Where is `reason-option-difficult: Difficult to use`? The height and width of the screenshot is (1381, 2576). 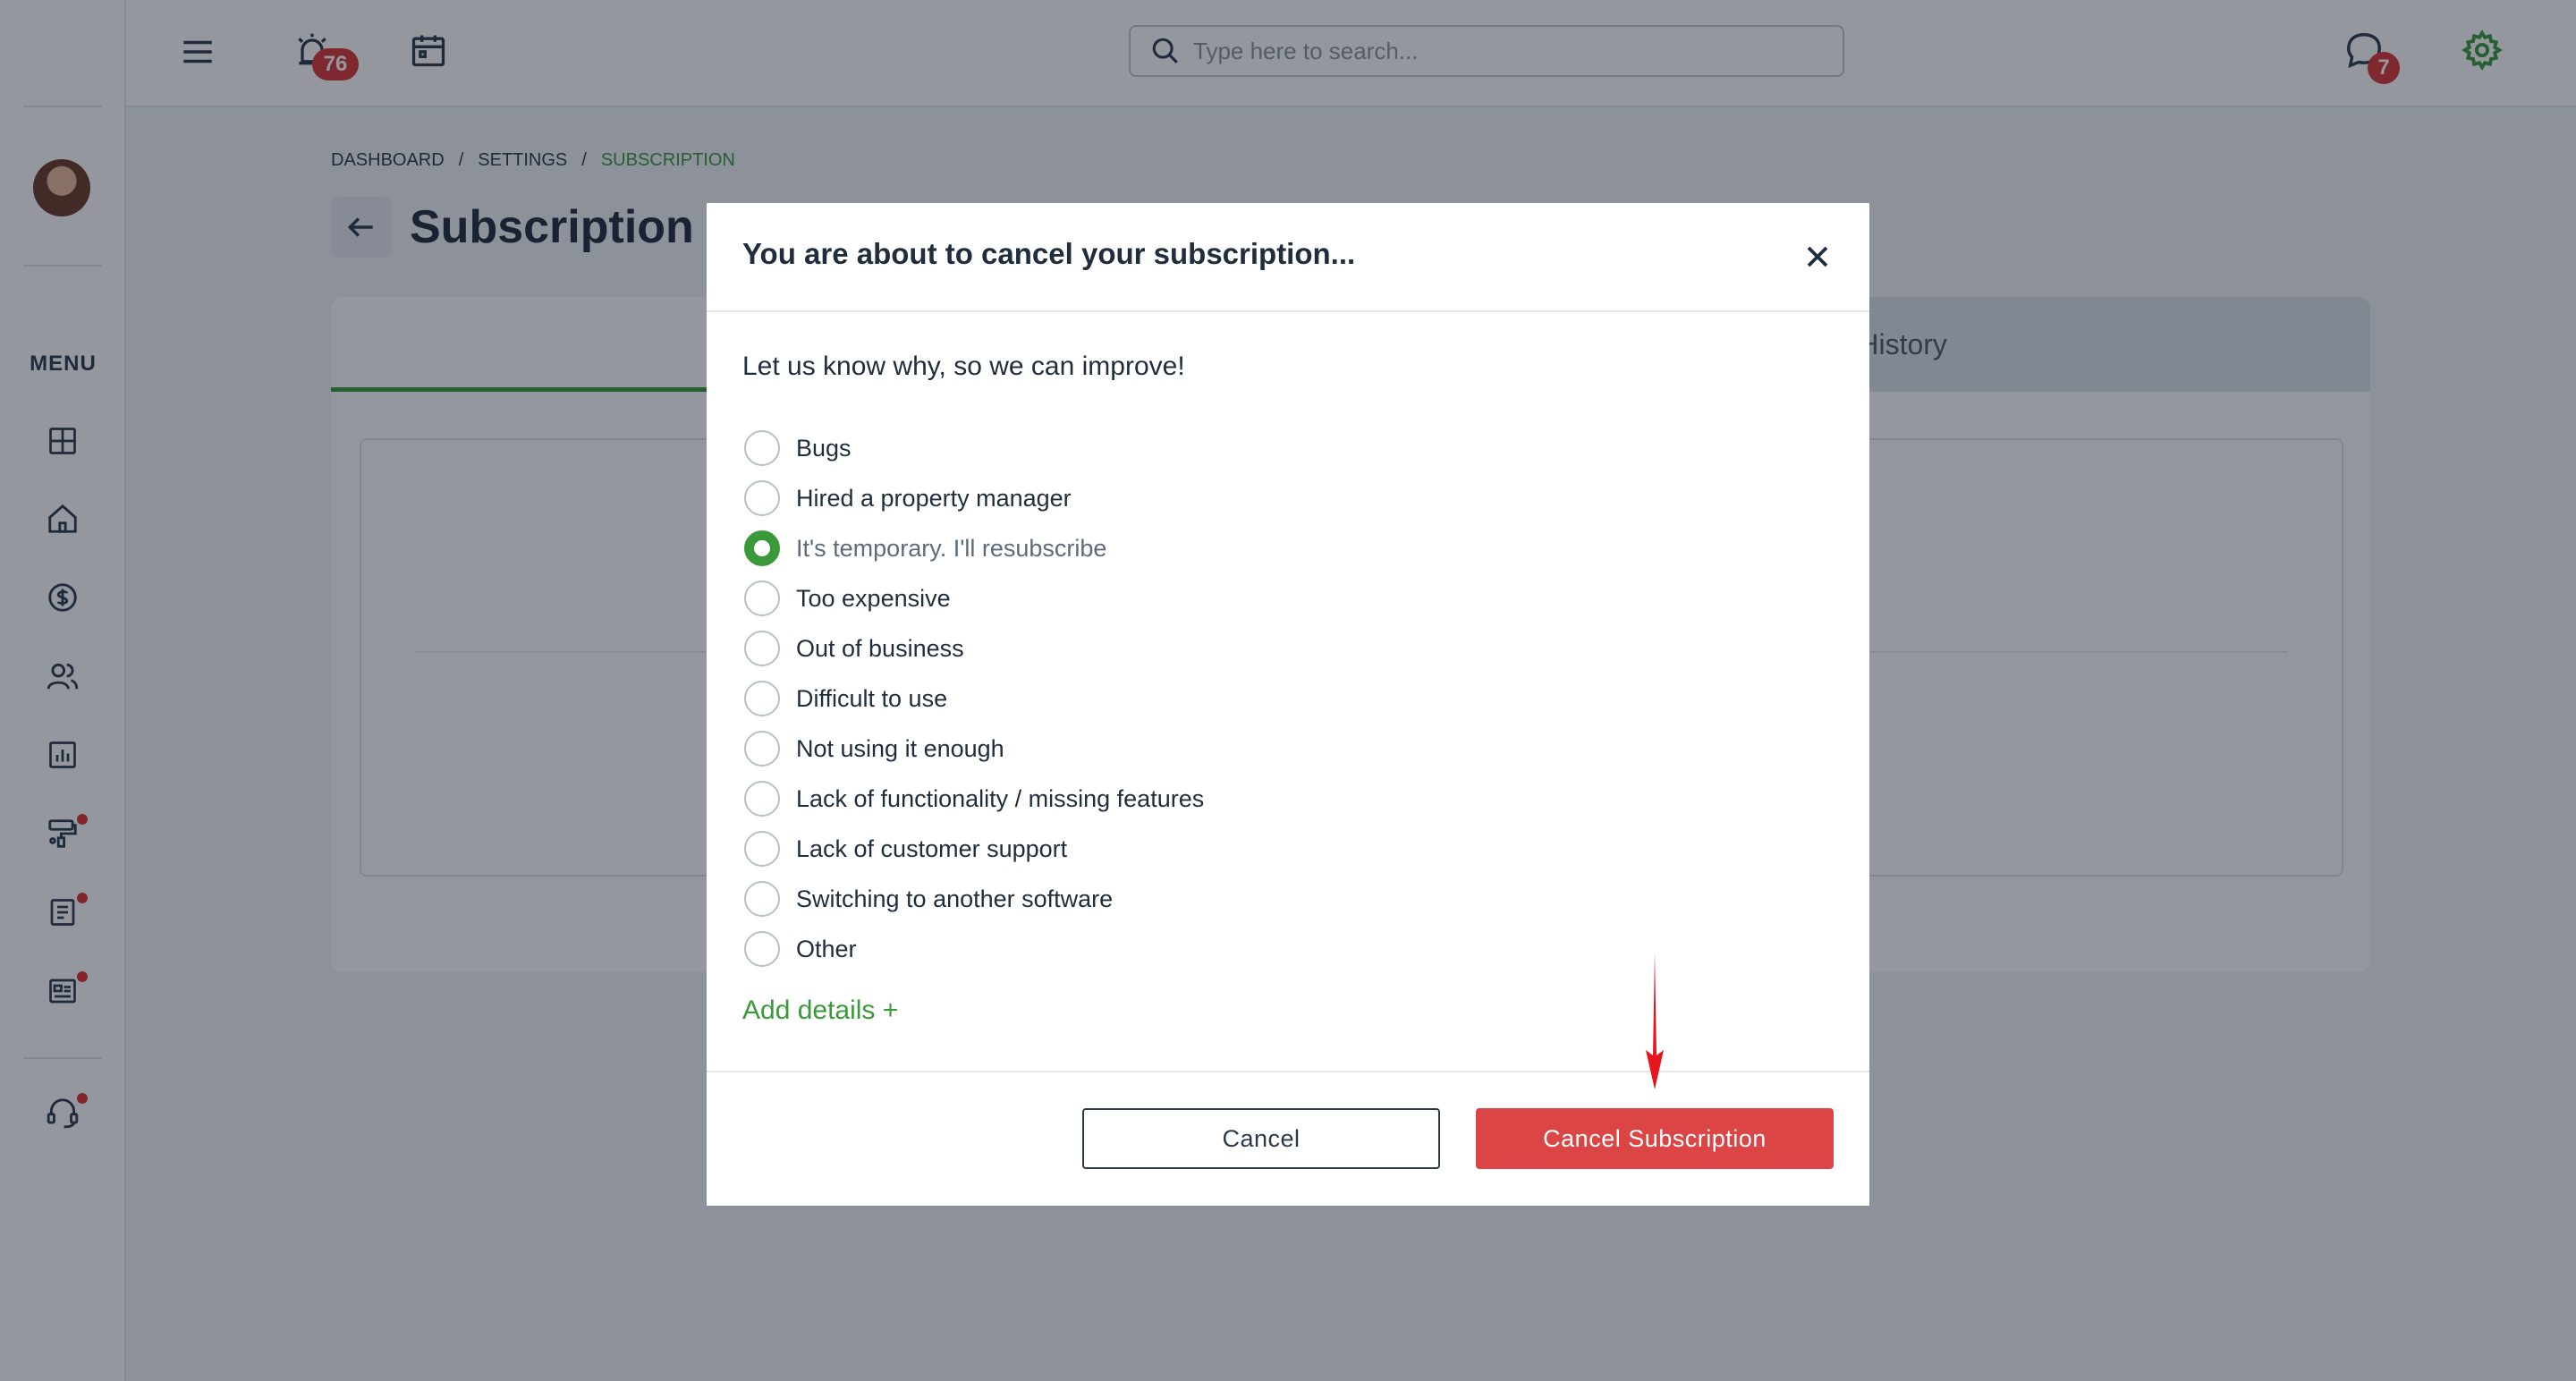 reason-option-difficult: Difficult to use is located at coordinates (1146, 698).